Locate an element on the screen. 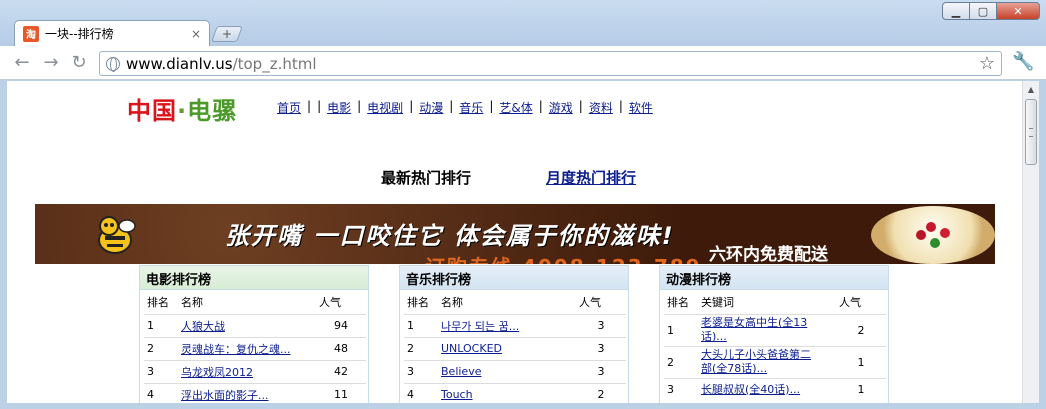 The width and height of the screenshot is (1046, 409). logo-text-china: 中国 is located at coordinates (152, 111).